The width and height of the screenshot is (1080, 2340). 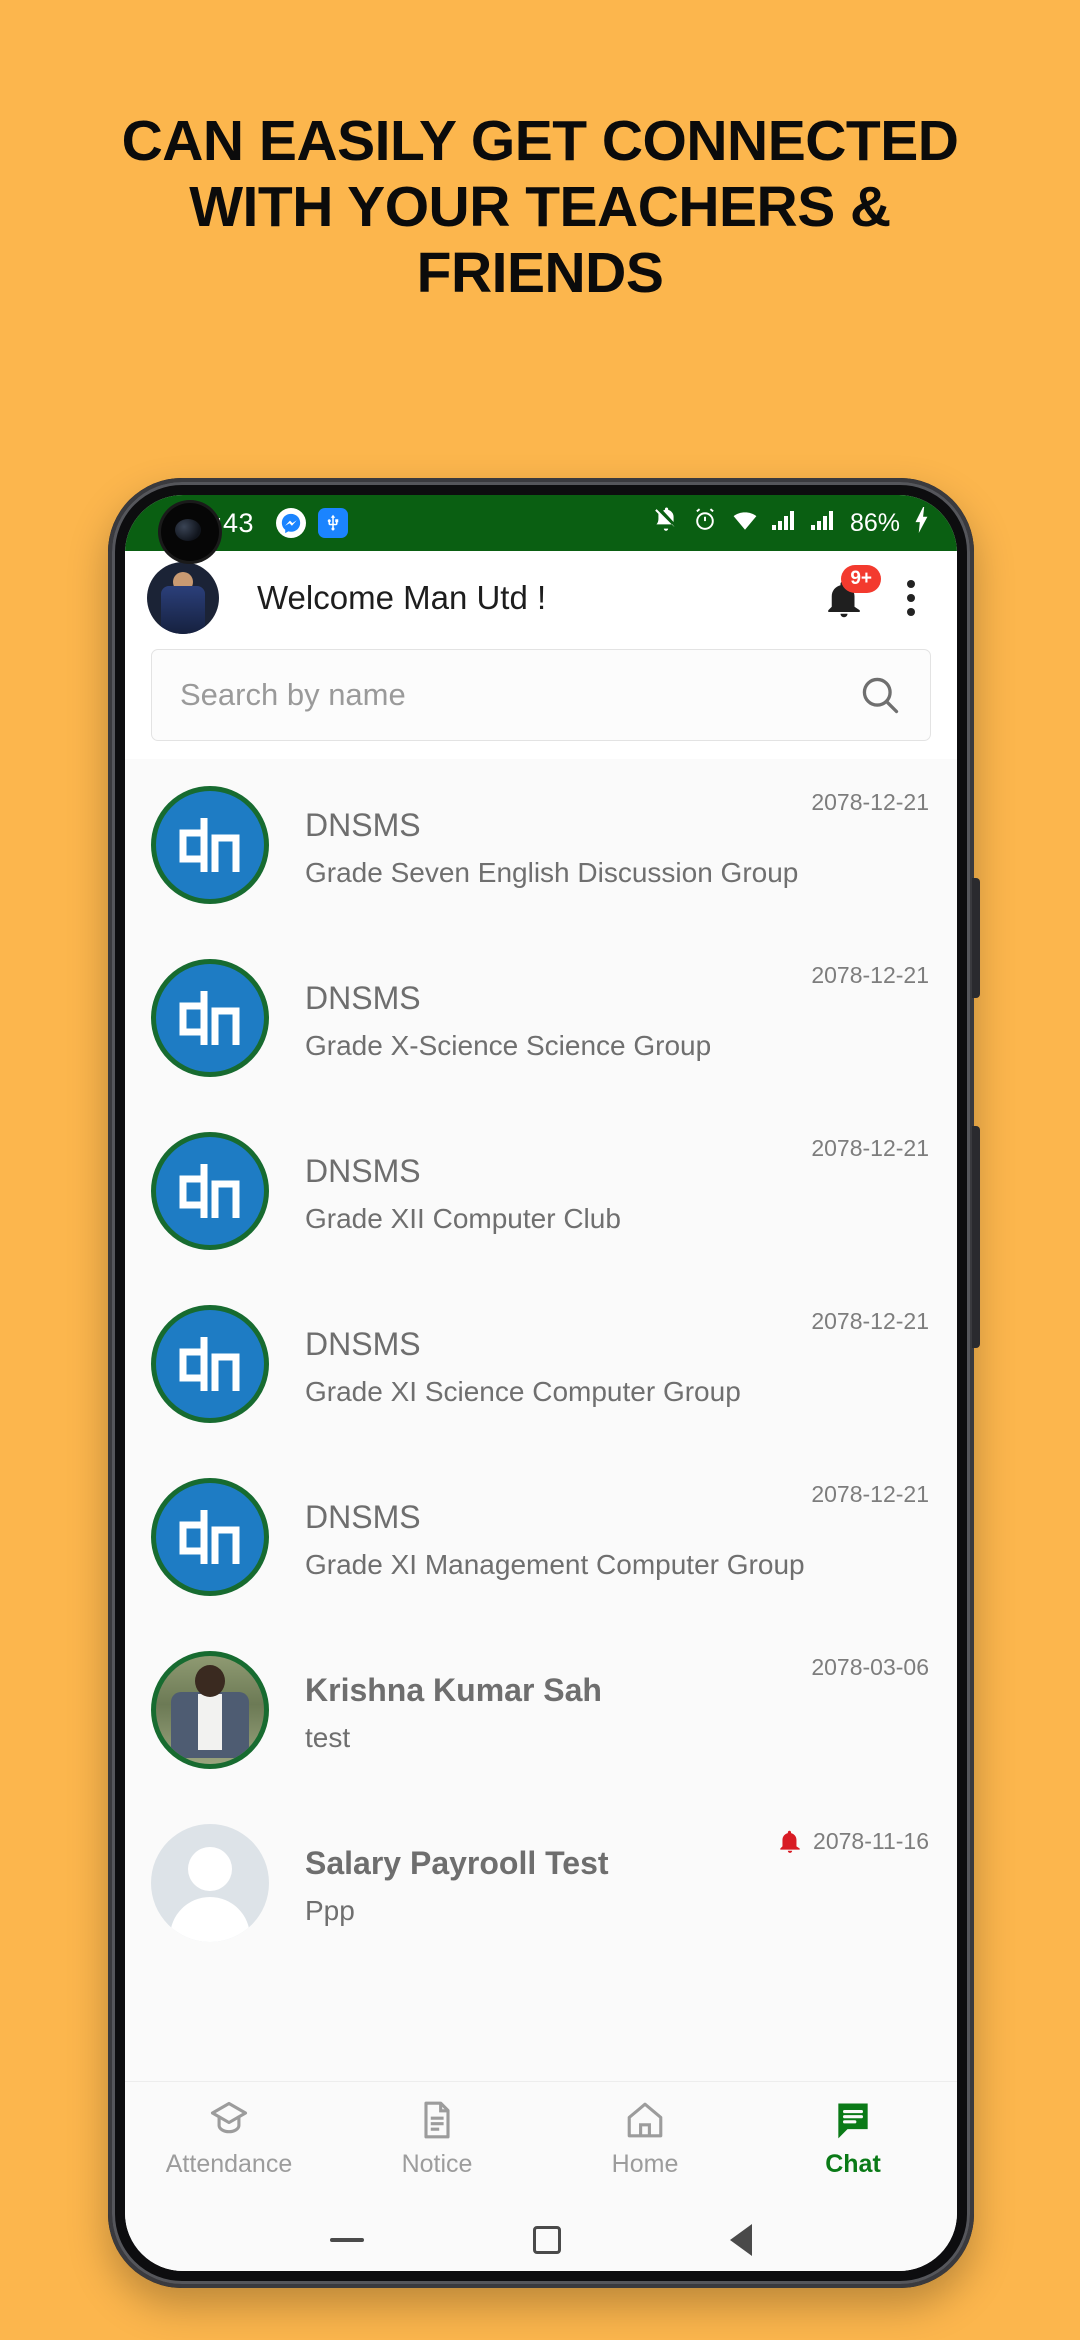 I want to click on app-header: Welcome Man Utd ! 9+, so click(x=541, y=598).